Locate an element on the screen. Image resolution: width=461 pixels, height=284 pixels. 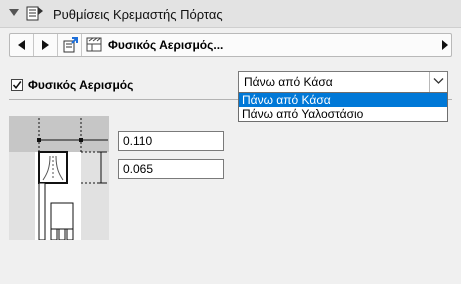
ventilation-checkbox is located at coordinates (17, 85).